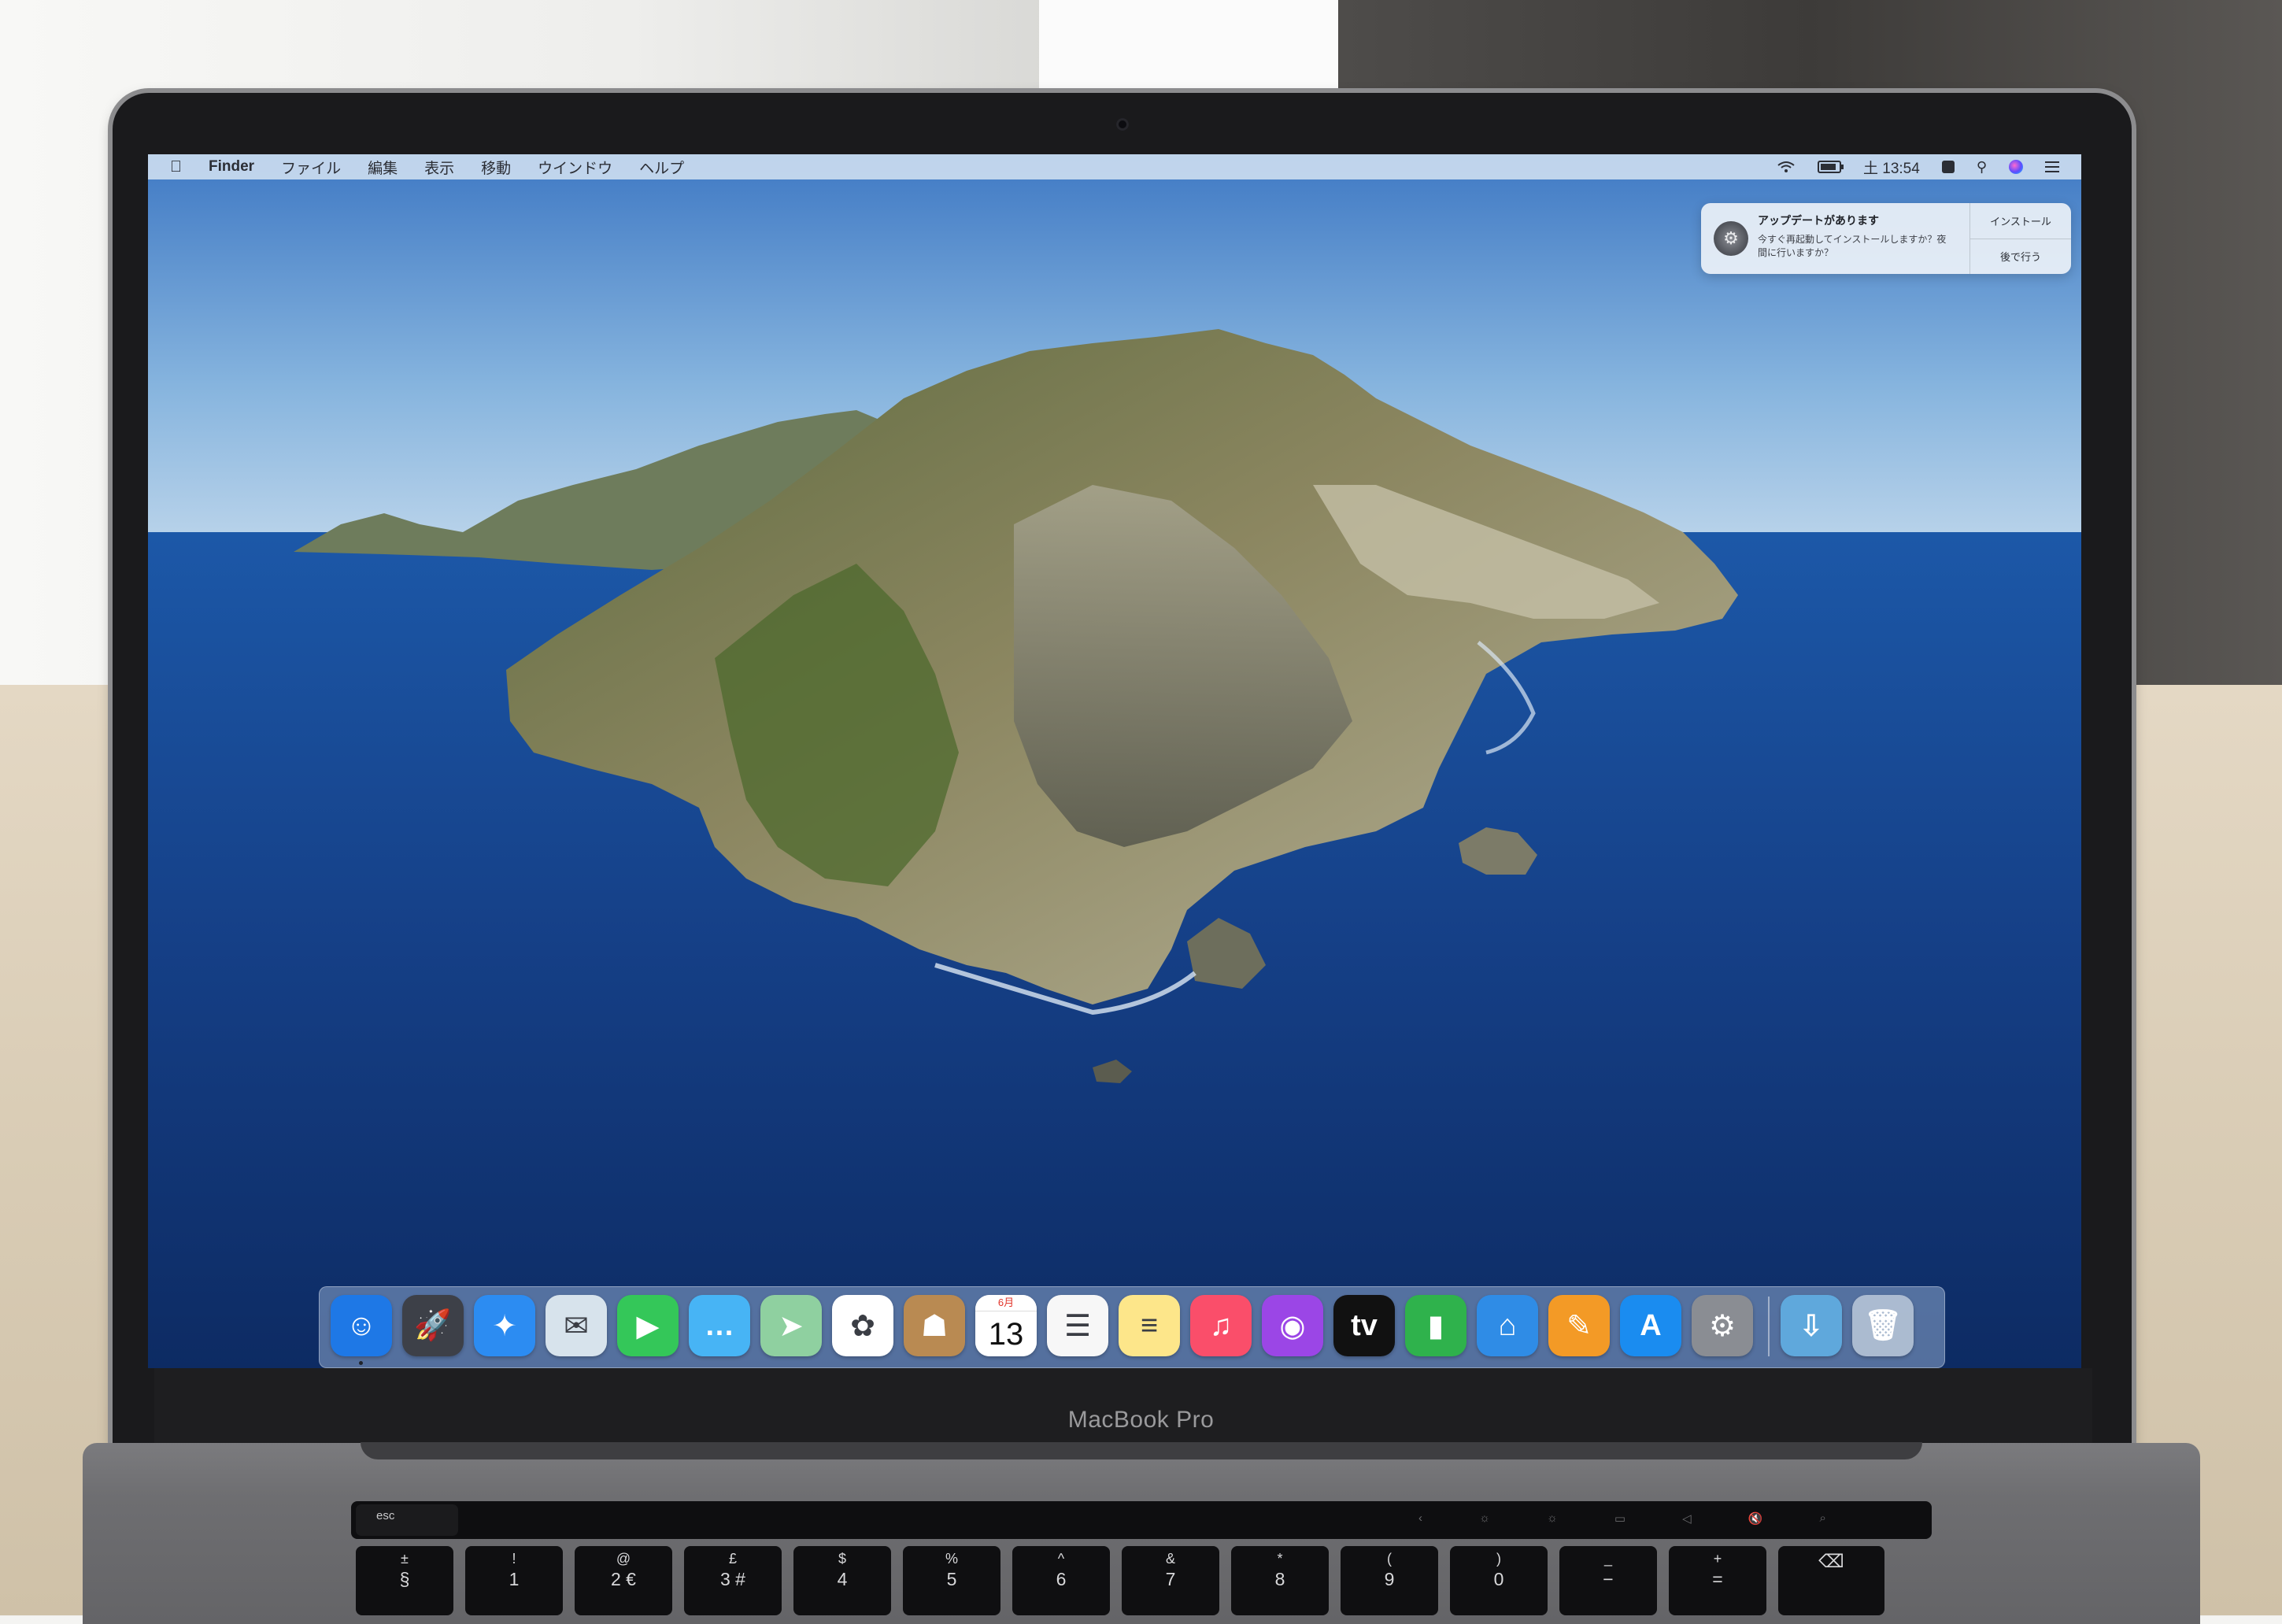 The width and height of the screenshot is (2282, 1624). I want to click on podcasts-icon: ◉, so click(1292, 1325).